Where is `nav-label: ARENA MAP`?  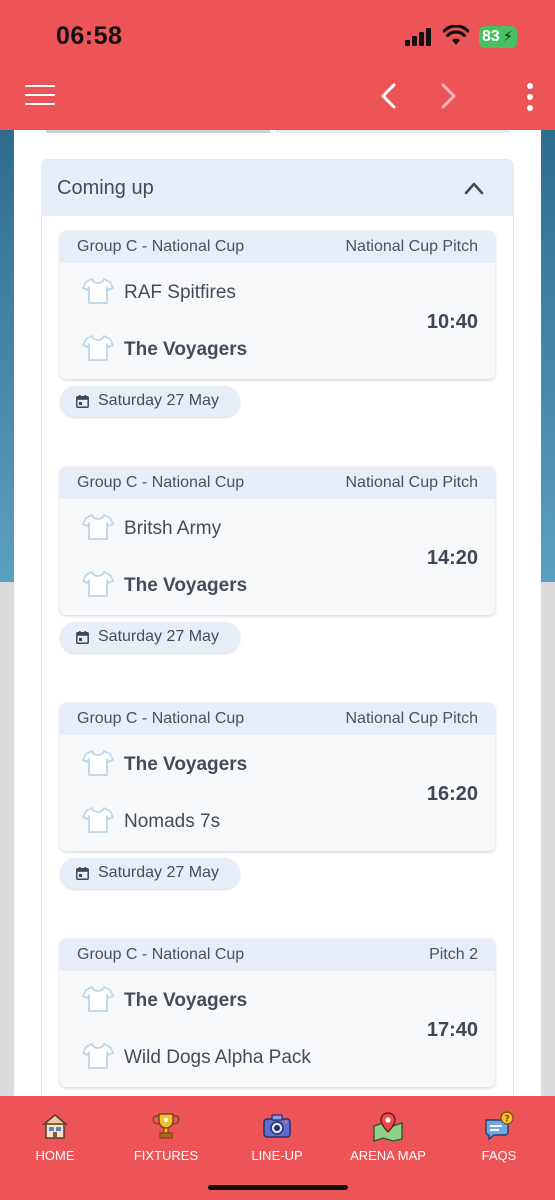
nav-label: ARENA MAP is located at coordinates (388, 1155).